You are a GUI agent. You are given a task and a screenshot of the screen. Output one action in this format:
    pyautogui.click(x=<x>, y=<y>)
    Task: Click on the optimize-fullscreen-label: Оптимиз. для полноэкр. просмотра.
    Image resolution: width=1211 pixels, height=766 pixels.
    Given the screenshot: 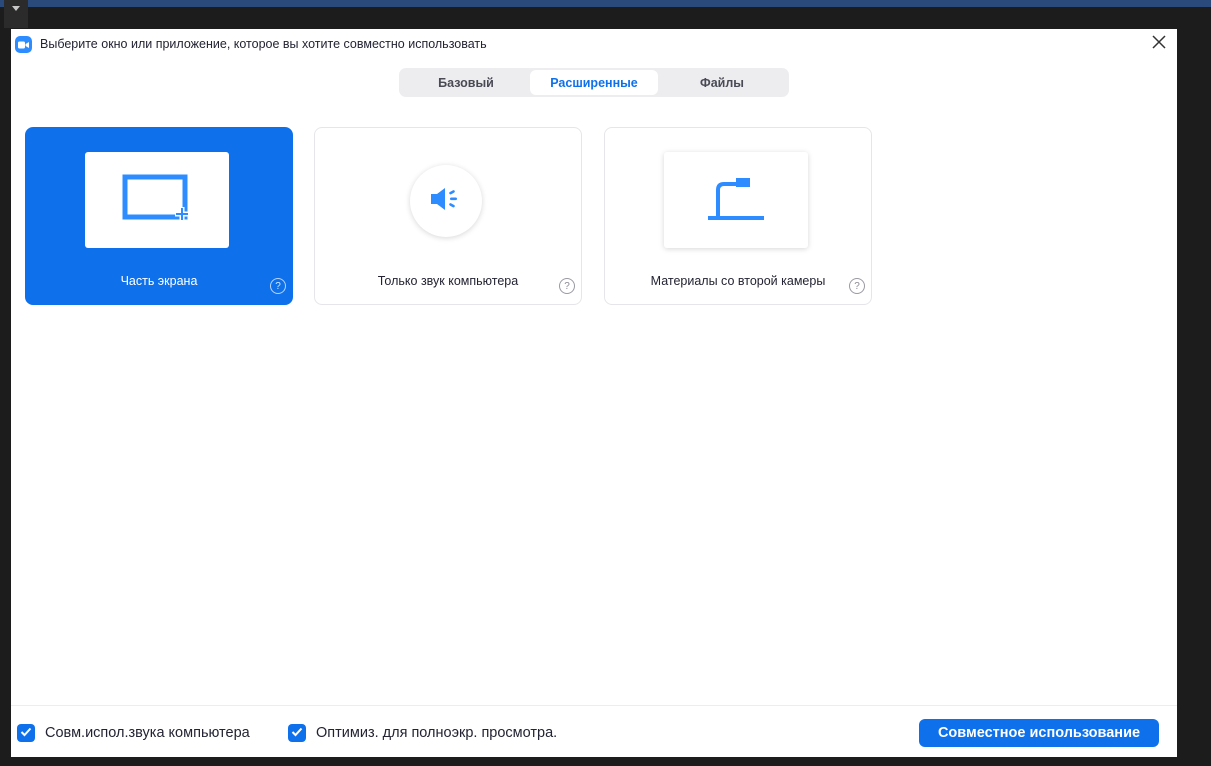 What is the action you would take?
    pyautogui.click(x=437, y=733)
    